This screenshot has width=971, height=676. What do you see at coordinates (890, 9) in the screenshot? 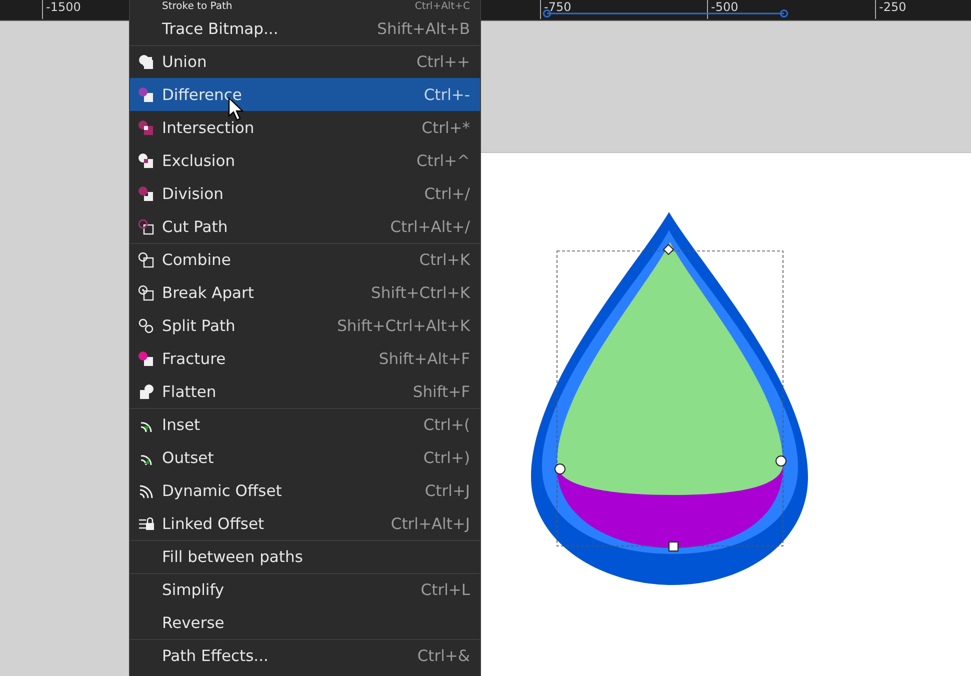
I see `ruler-label: -250` at bounding box center [890, 9].